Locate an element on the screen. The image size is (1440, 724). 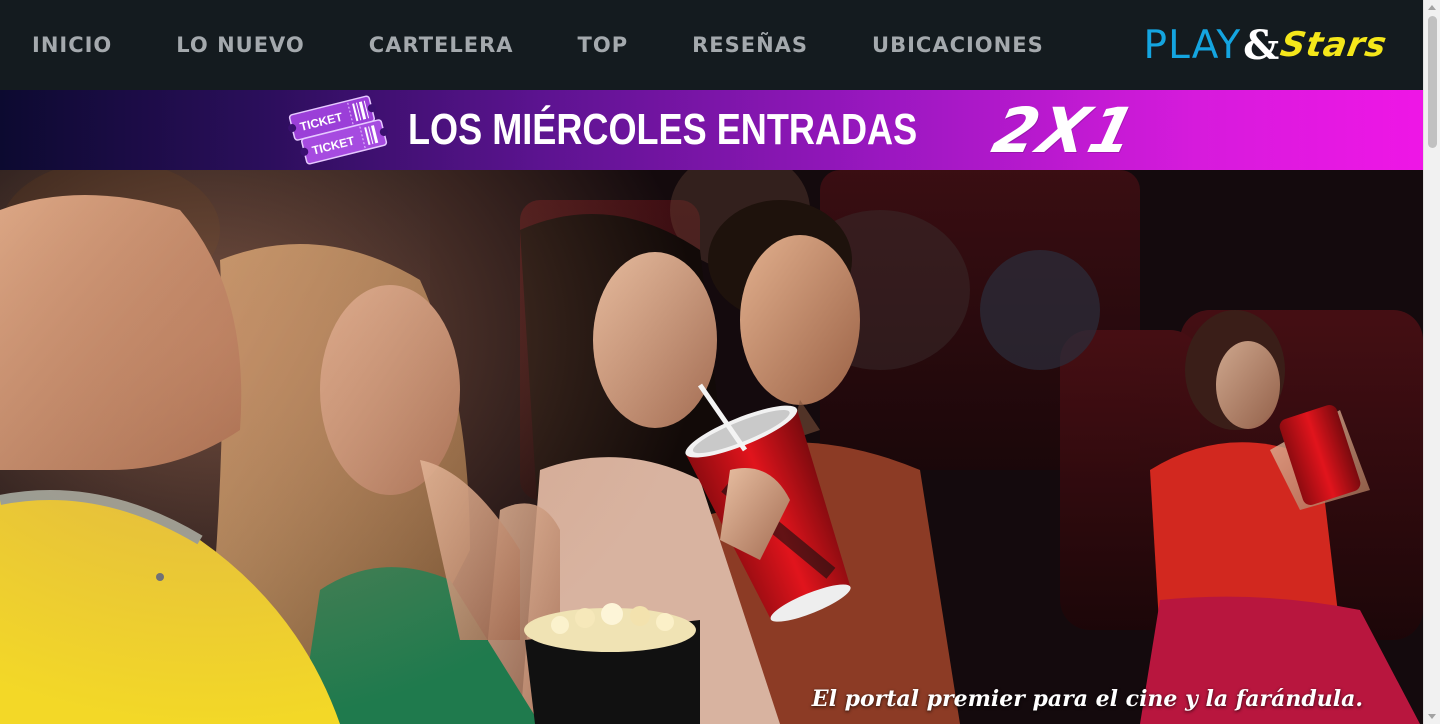
nav-item-ubicaciones: UBICACIONES is located at coordinates (958, 45).